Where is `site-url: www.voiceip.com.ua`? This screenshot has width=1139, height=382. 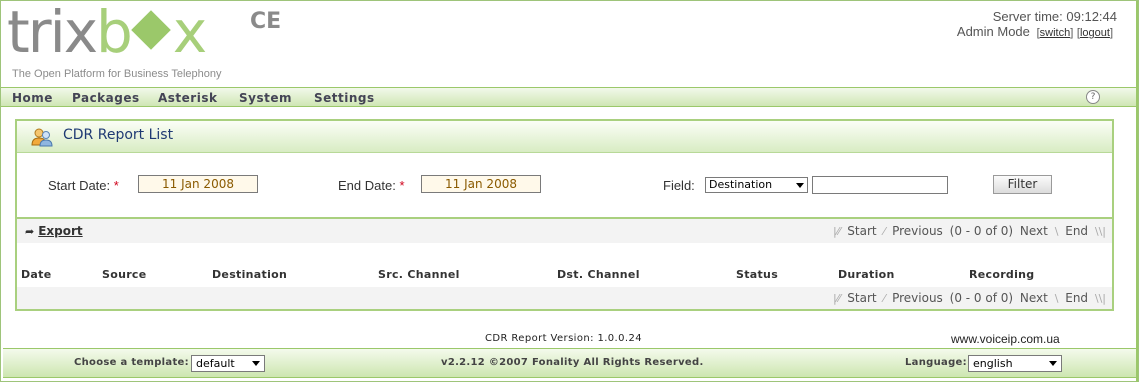 site-url: www.voiceip.com.ua is located at coordinates (1005, 339).